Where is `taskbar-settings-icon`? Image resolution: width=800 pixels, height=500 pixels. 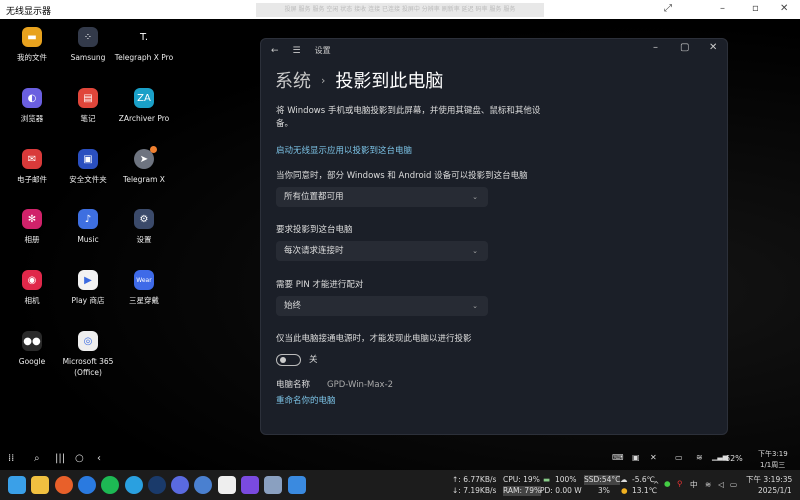 taskbar-settings-icon is located at coordinates (273, 485).